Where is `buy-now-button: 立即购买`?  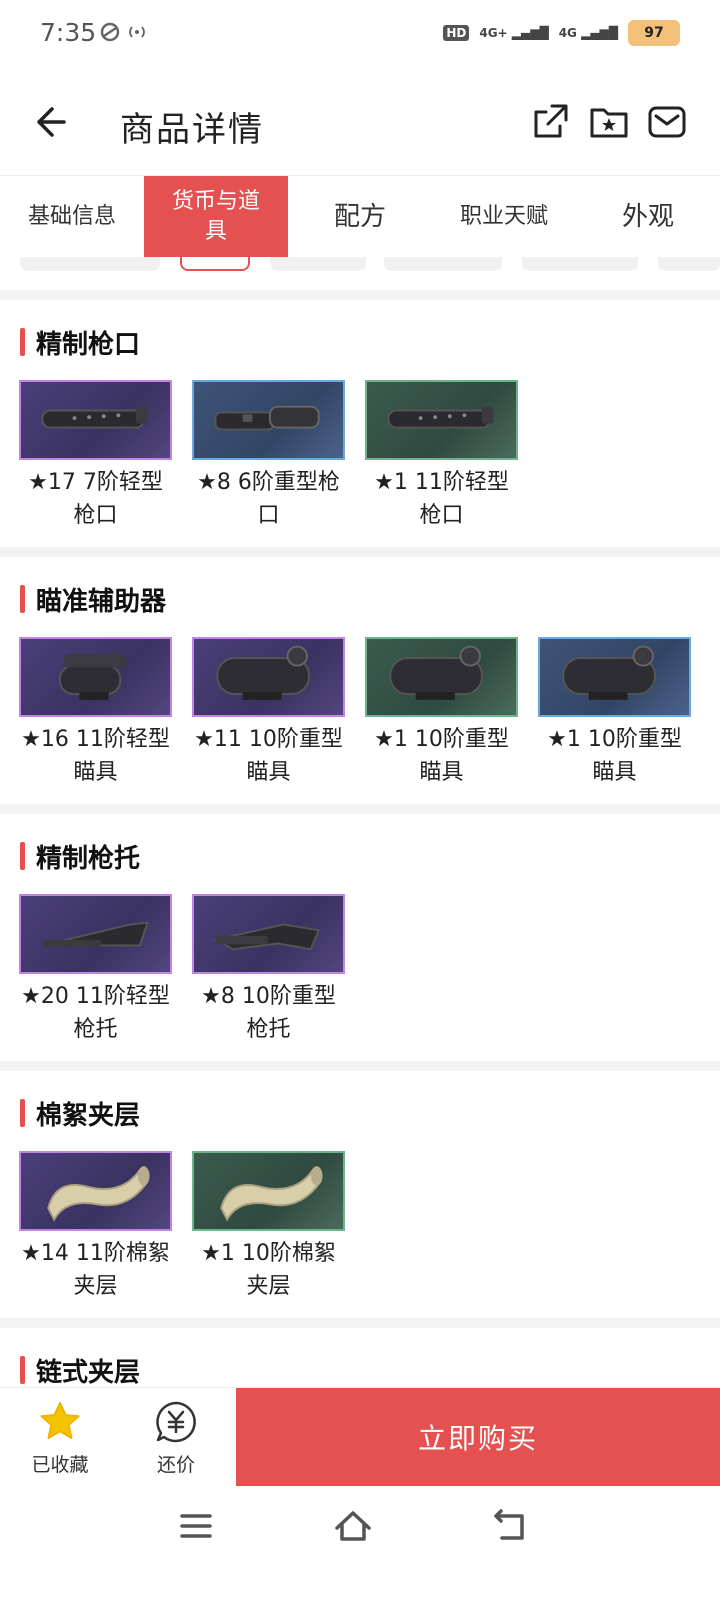
buy-now-button: 立即购买 is located at coordinates (478, 1437).